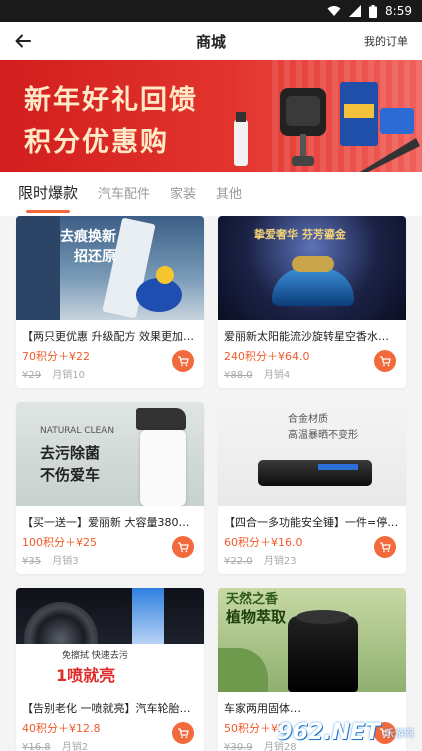 The image size is (422, 751). I want to click on product-image-caption: 高温暴晒不变形, so click(323, 435).